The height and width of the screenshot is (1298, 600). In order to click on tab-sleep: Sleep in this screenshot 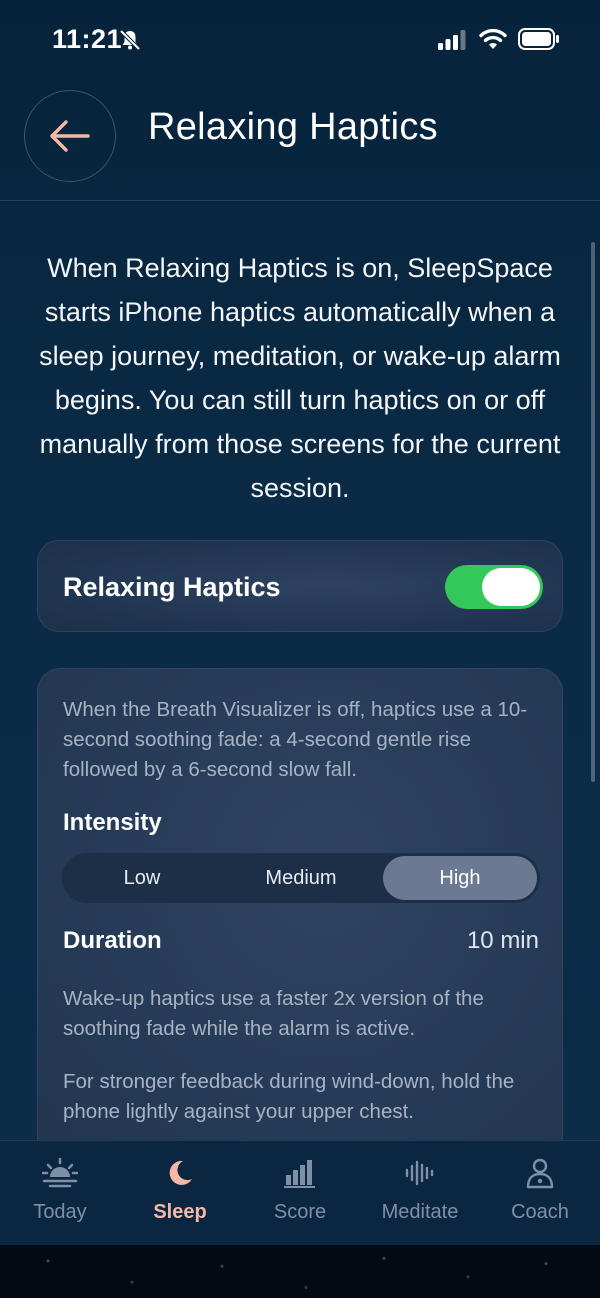, I will do `click(180, 1197)`.